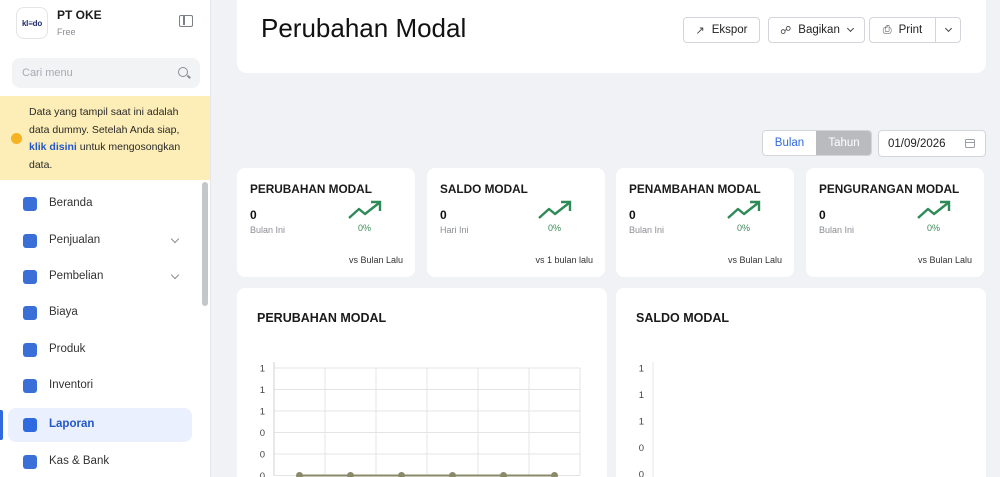 The width and height of the screenshot is (1000, 477). I want to click on sidebar-item-laporan: Laporan, so click(100, 425).